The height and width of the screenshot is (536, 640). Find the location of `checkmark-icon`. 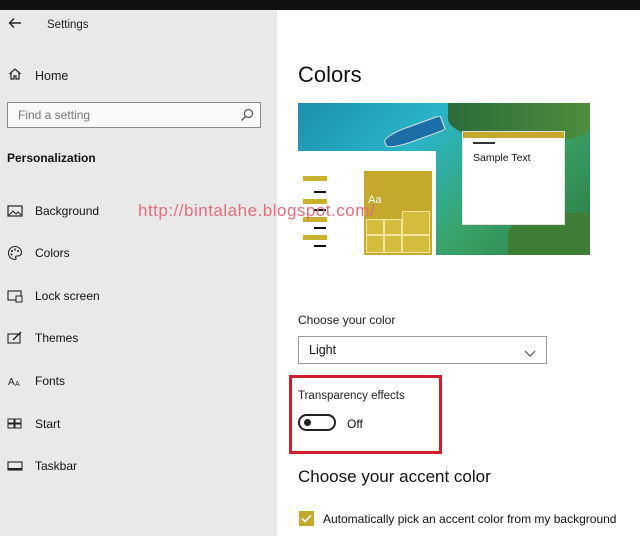

checkmark-icon is located at coordinates (306, 518).